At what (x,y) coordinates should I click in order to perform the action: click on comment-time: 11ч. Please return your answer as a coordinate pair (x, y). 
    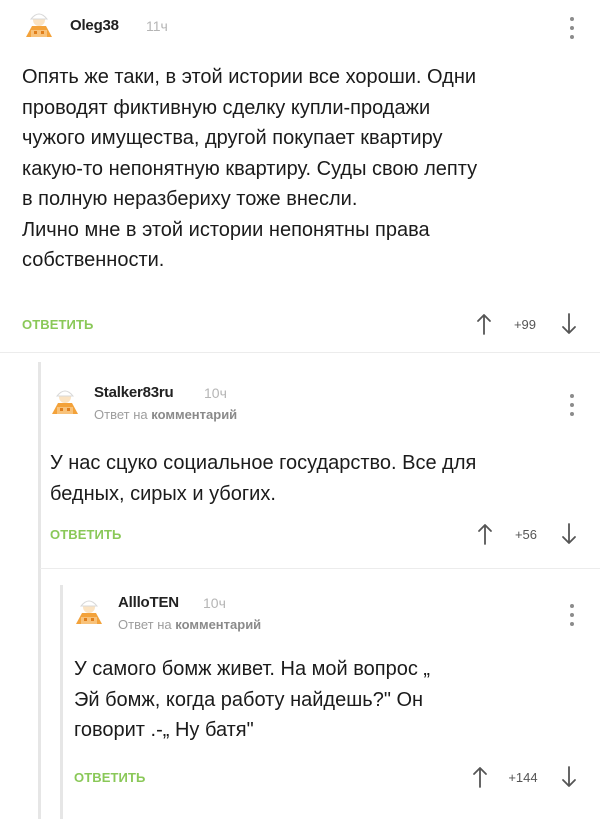
    Looking at the image, I should click on (157, 26).